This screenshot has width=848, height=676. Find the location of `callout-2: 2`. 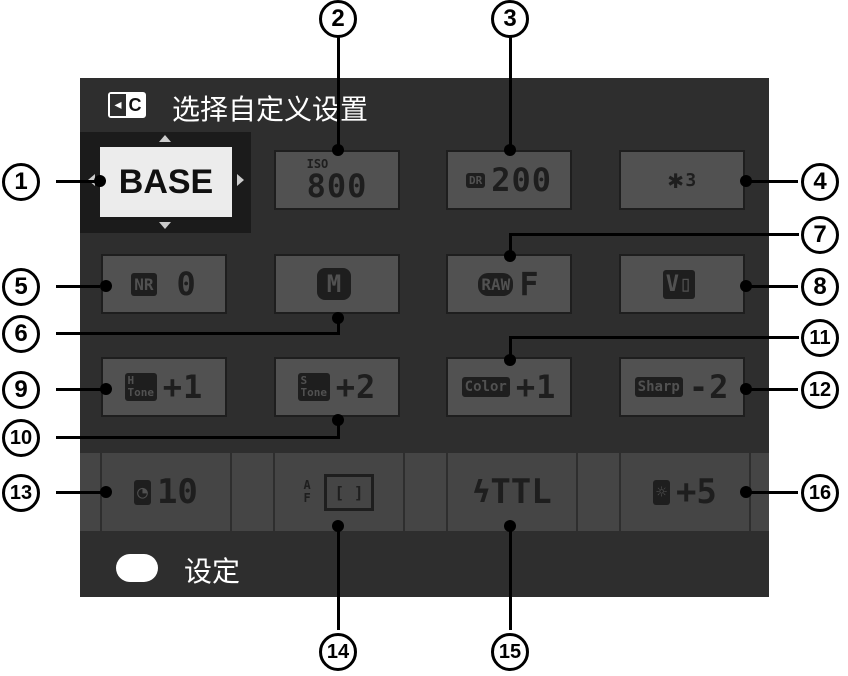

callout-2: 2 is located at coordinates (338, 19).